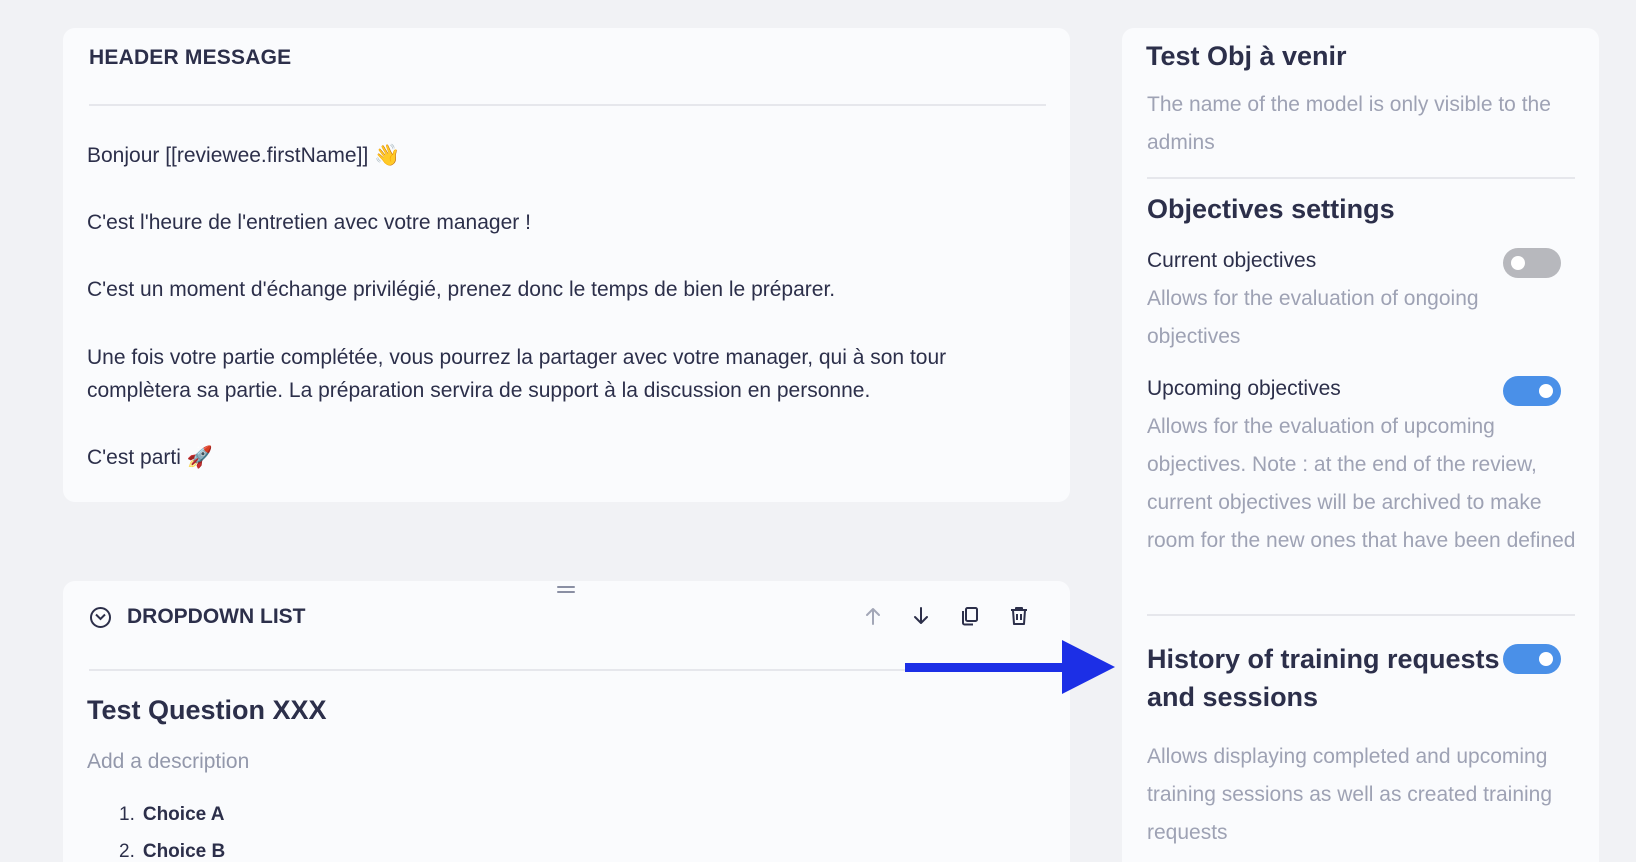  I want to click on model-name: Test Obj à venir, so click(1246, 56).